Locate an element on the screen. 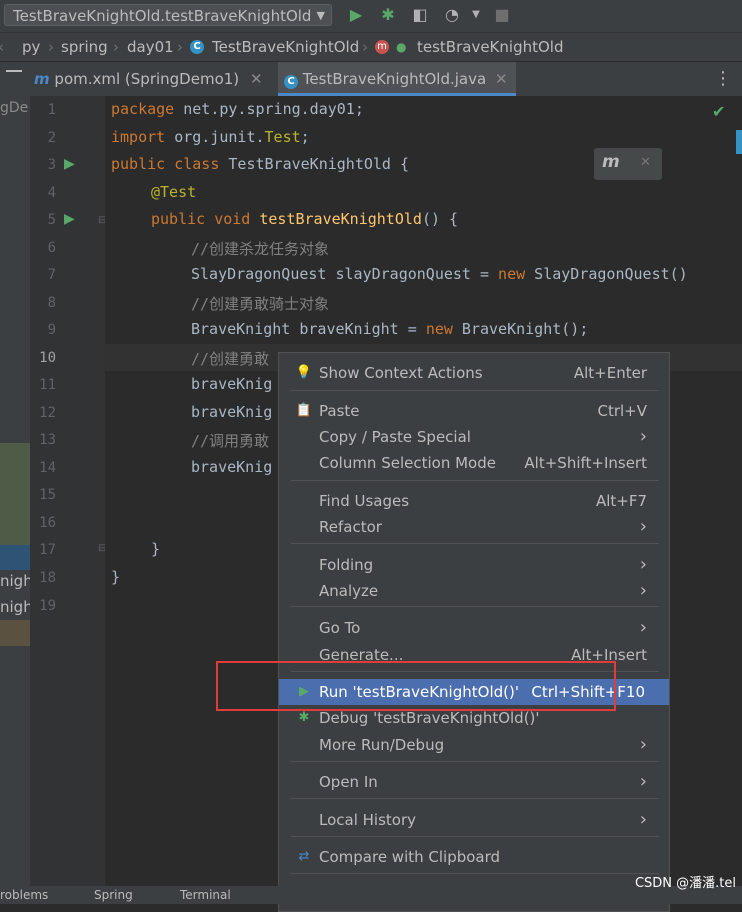  check-icon: ✔ is located at coordinates (719, 111).